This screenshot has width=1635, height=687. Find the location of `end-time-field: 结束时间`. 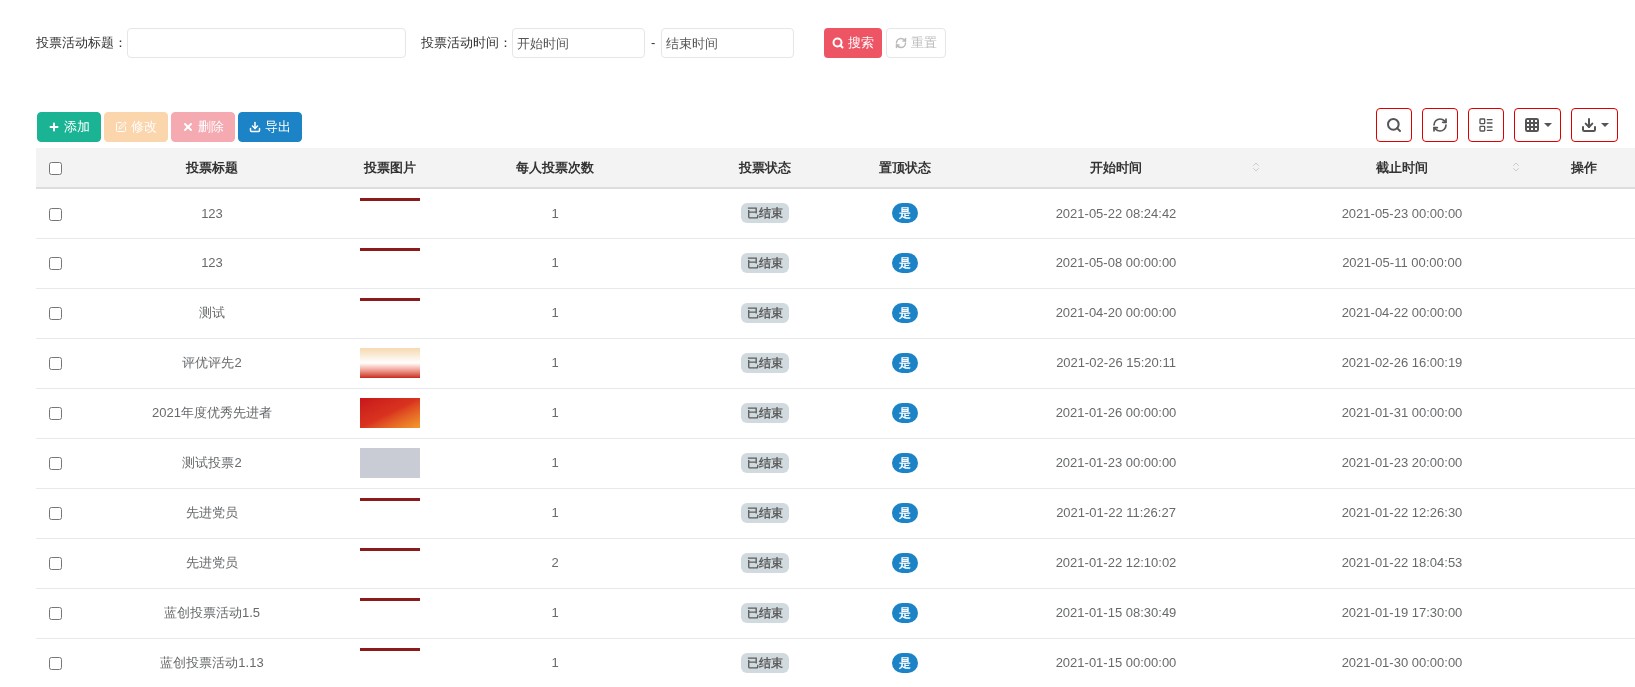

end-time-field: 结束时间 is located at coordinates (728, 43).